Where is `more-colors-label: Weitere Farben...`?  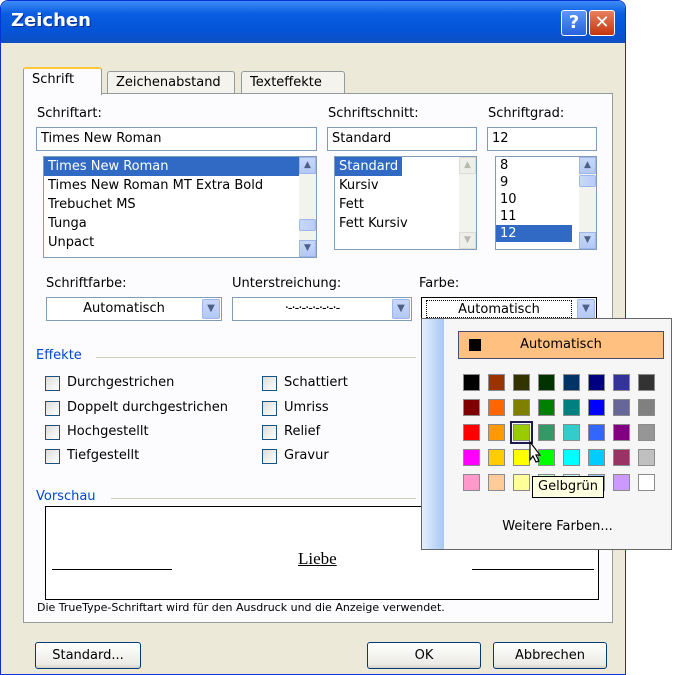
more-colors-label: Weitere Farben... is located at coordinates (557, 526).